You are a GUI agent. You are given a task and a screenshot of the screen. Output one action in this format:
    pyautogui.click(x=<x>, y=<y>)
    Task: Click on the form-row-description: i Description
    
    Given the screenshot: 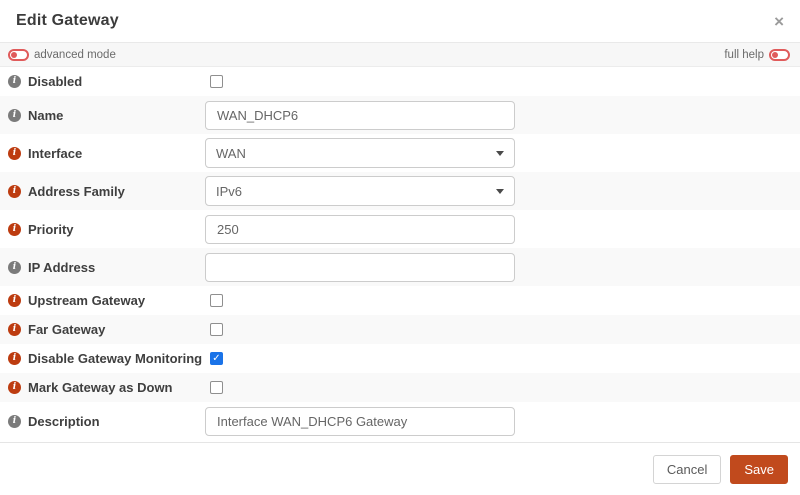 What is the action you would take?
    pyautogui.click(x=400, y=421)
    